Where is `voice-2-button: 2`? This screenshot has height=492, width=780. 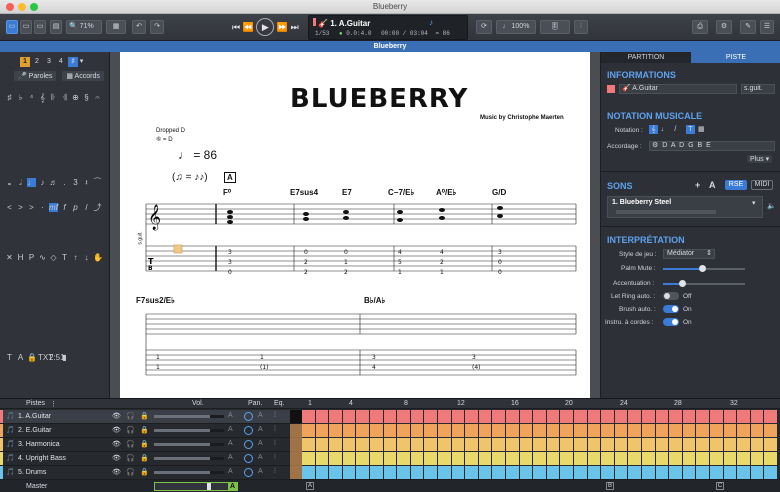
voice-2-button: 2 is located at coordinates (37, 61).